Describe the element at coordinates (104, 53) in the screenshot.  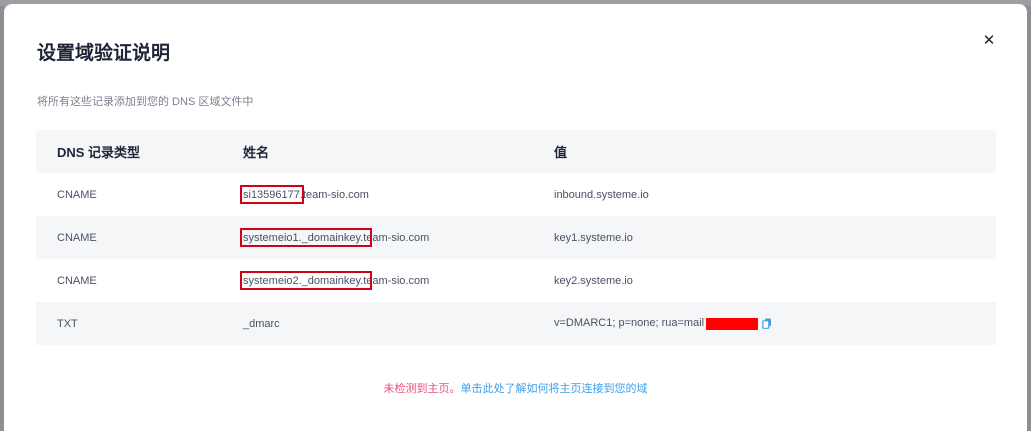
I see `modal-title: 设置域验证说明` at that location.